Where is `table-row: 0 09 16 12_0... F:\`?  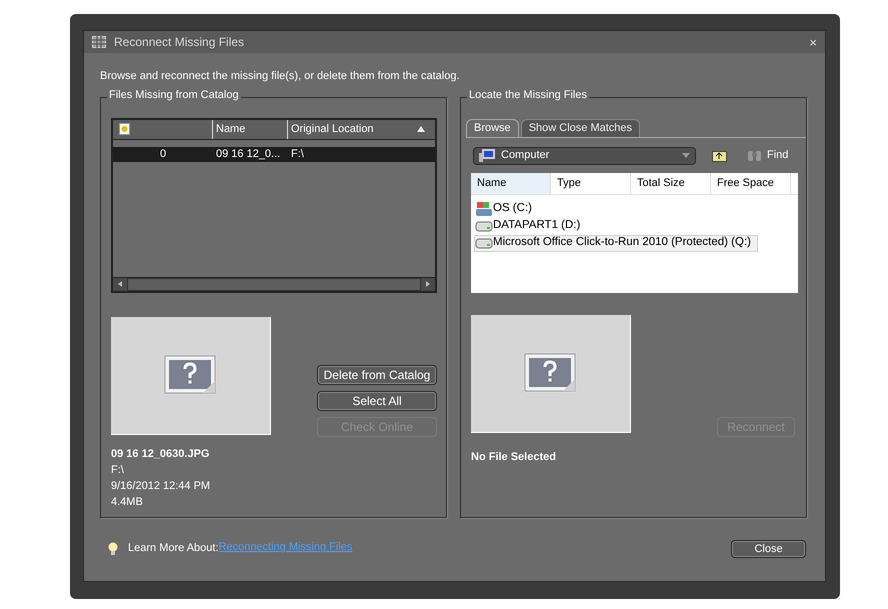
table-row: 0 09 16 12_0... F:\ is located at coordinates (274, 154).